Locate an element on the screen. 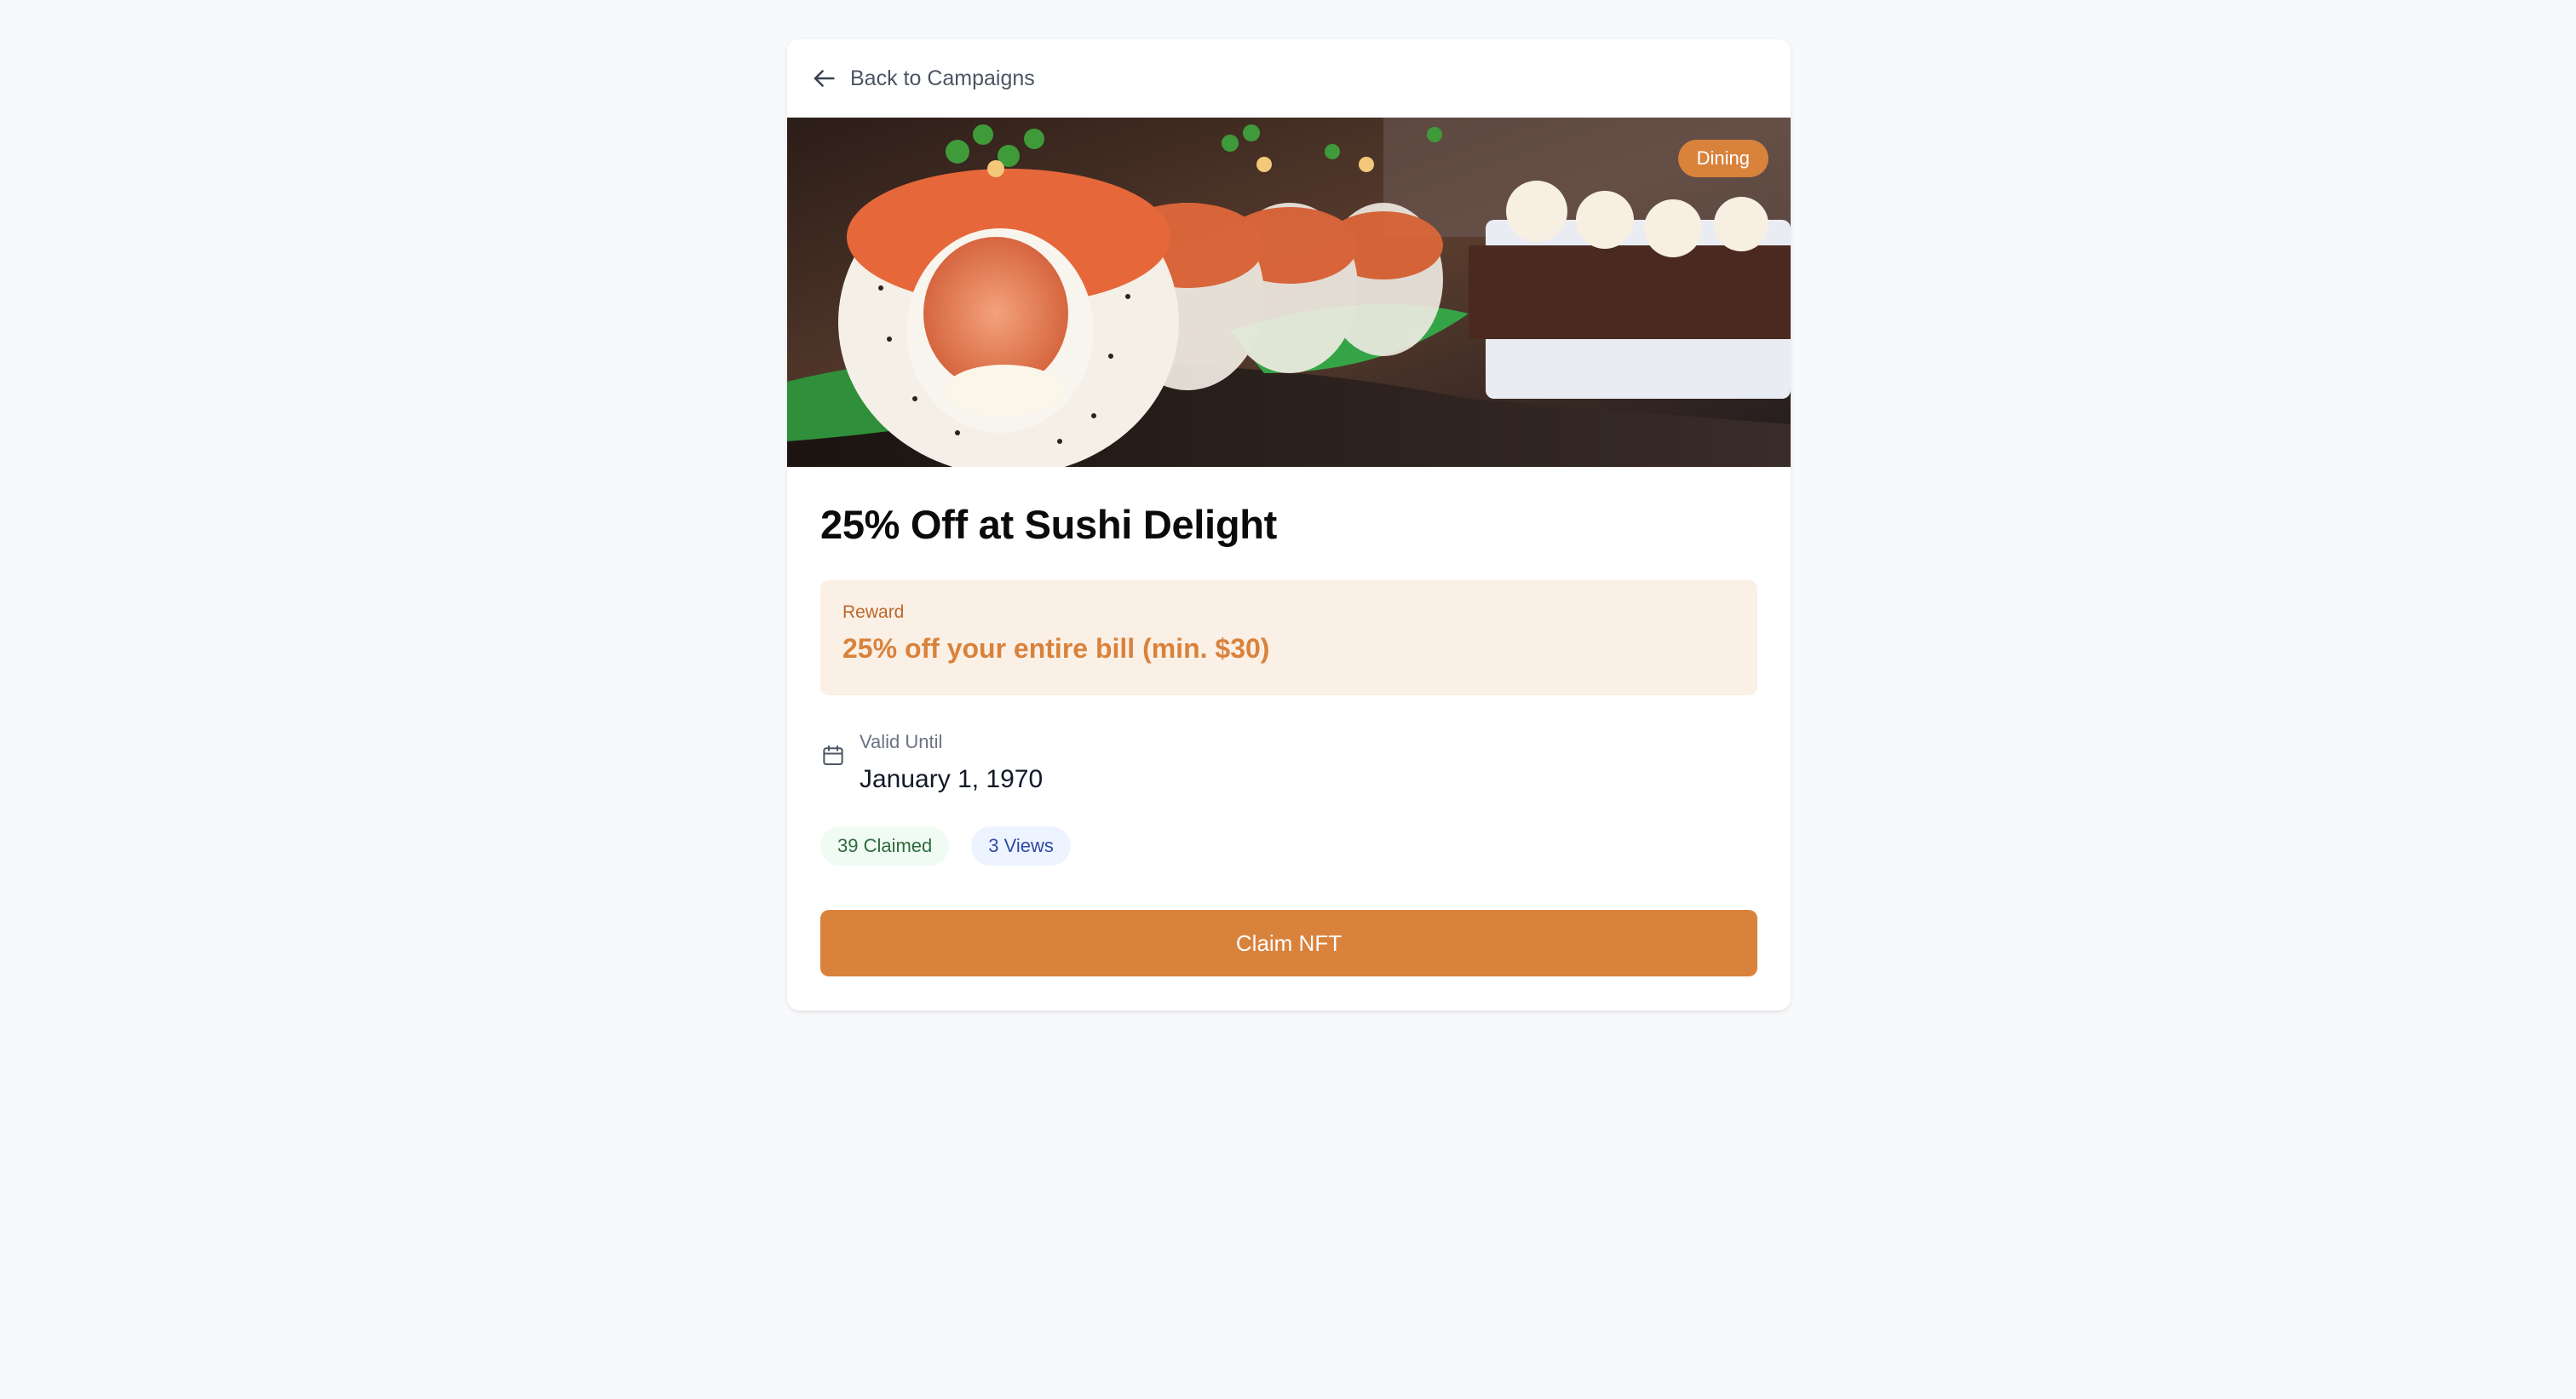 The height and width of the screenshot is (1399, 2576). sushi-photo is located at coordinates (1289, 292).